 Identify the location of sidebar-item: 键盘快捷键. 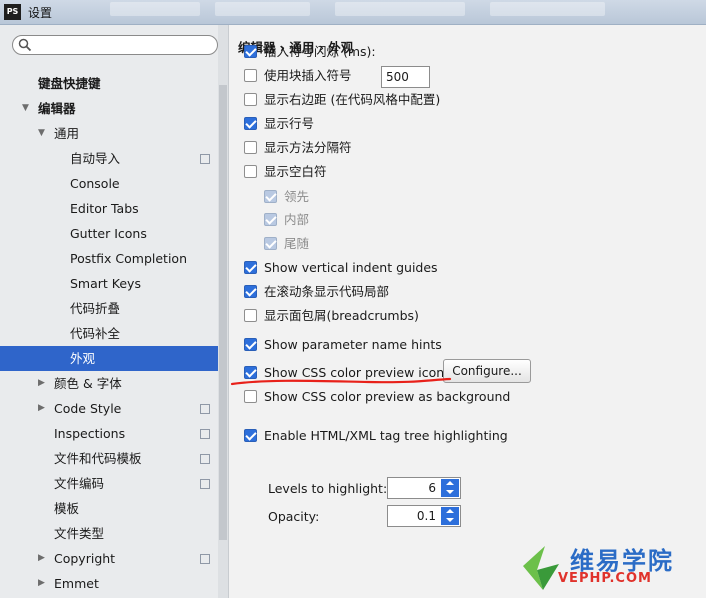
(114, 83).